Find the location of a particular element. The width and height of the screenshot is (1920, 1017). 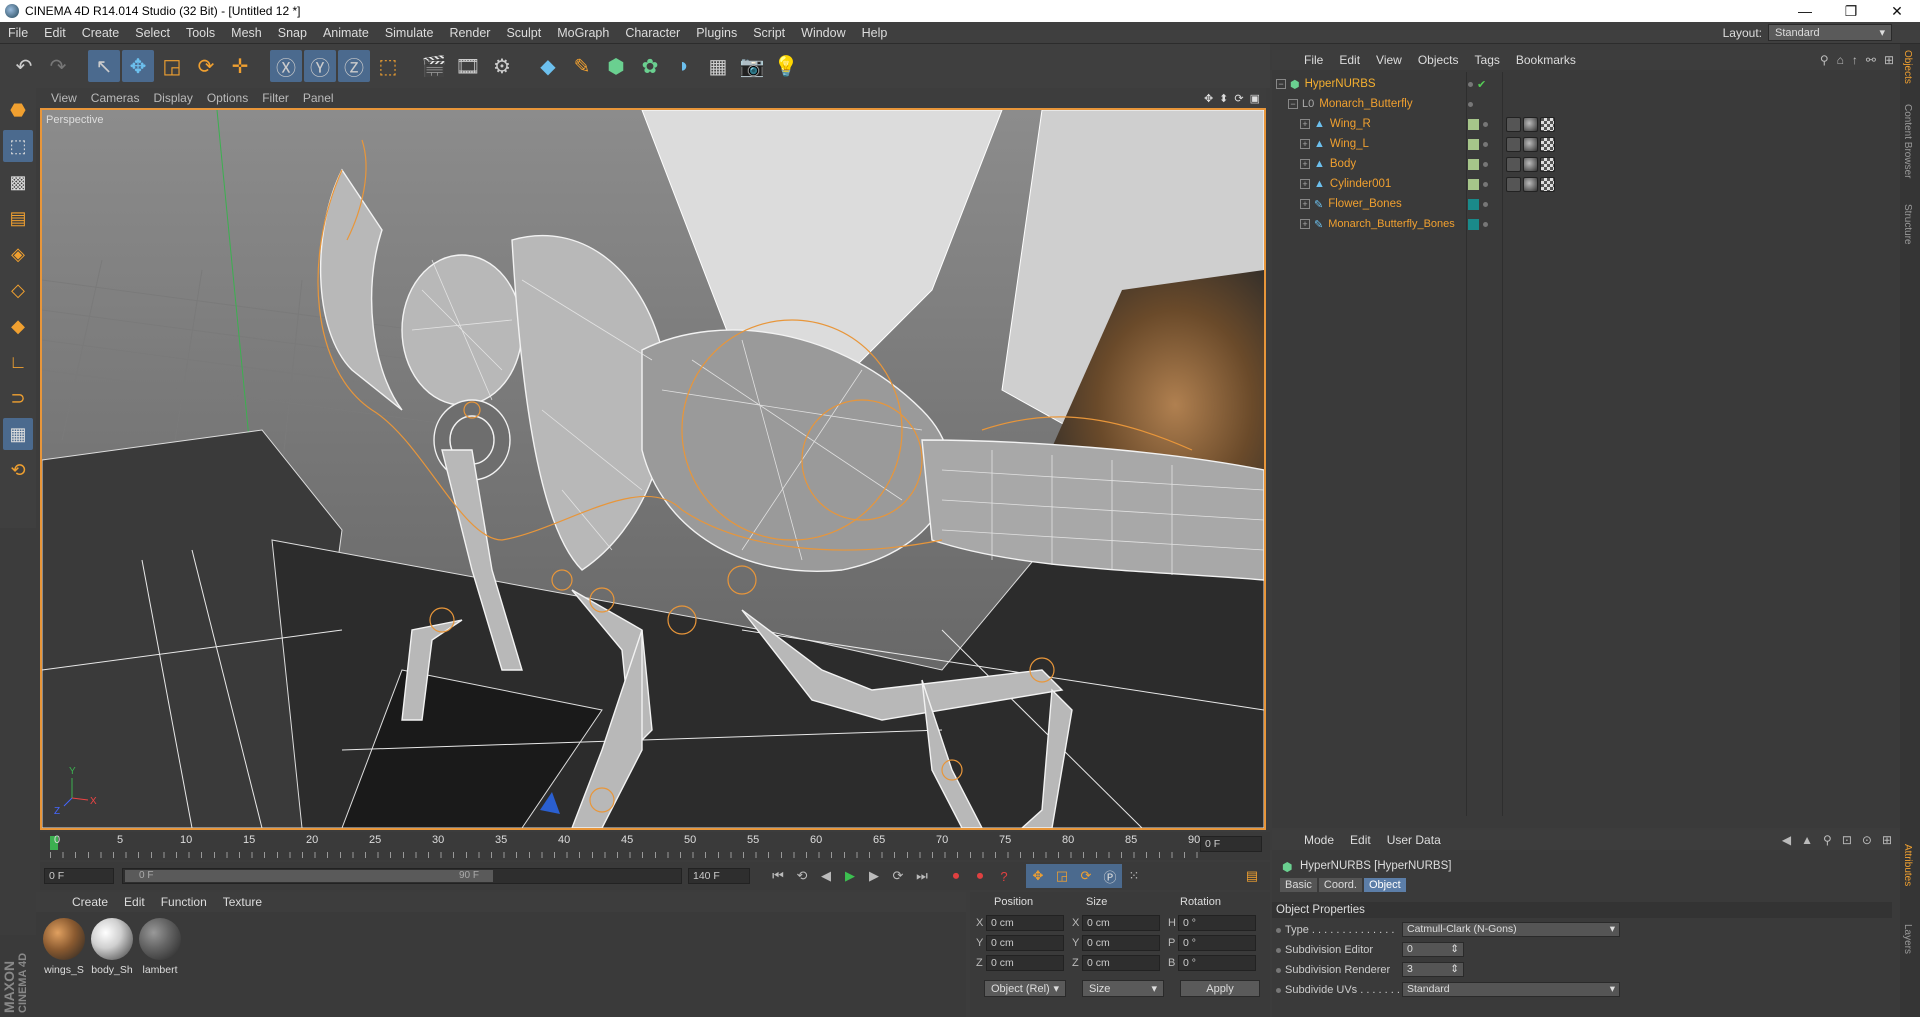

object-row: − L0 Monarch_Butterfly is located at coordinates (1586, 104).